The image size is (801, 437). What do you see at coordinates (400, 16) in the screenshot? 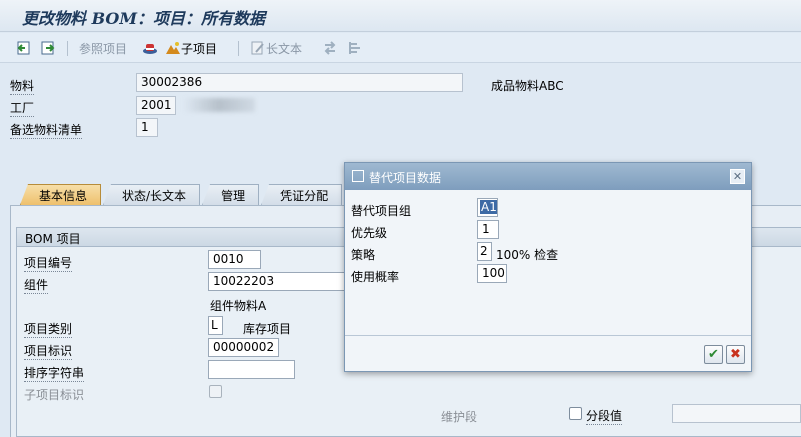
I see `title-bar: 更改物料 BOM：项目：所有数据` at bounding box center [400, 16].